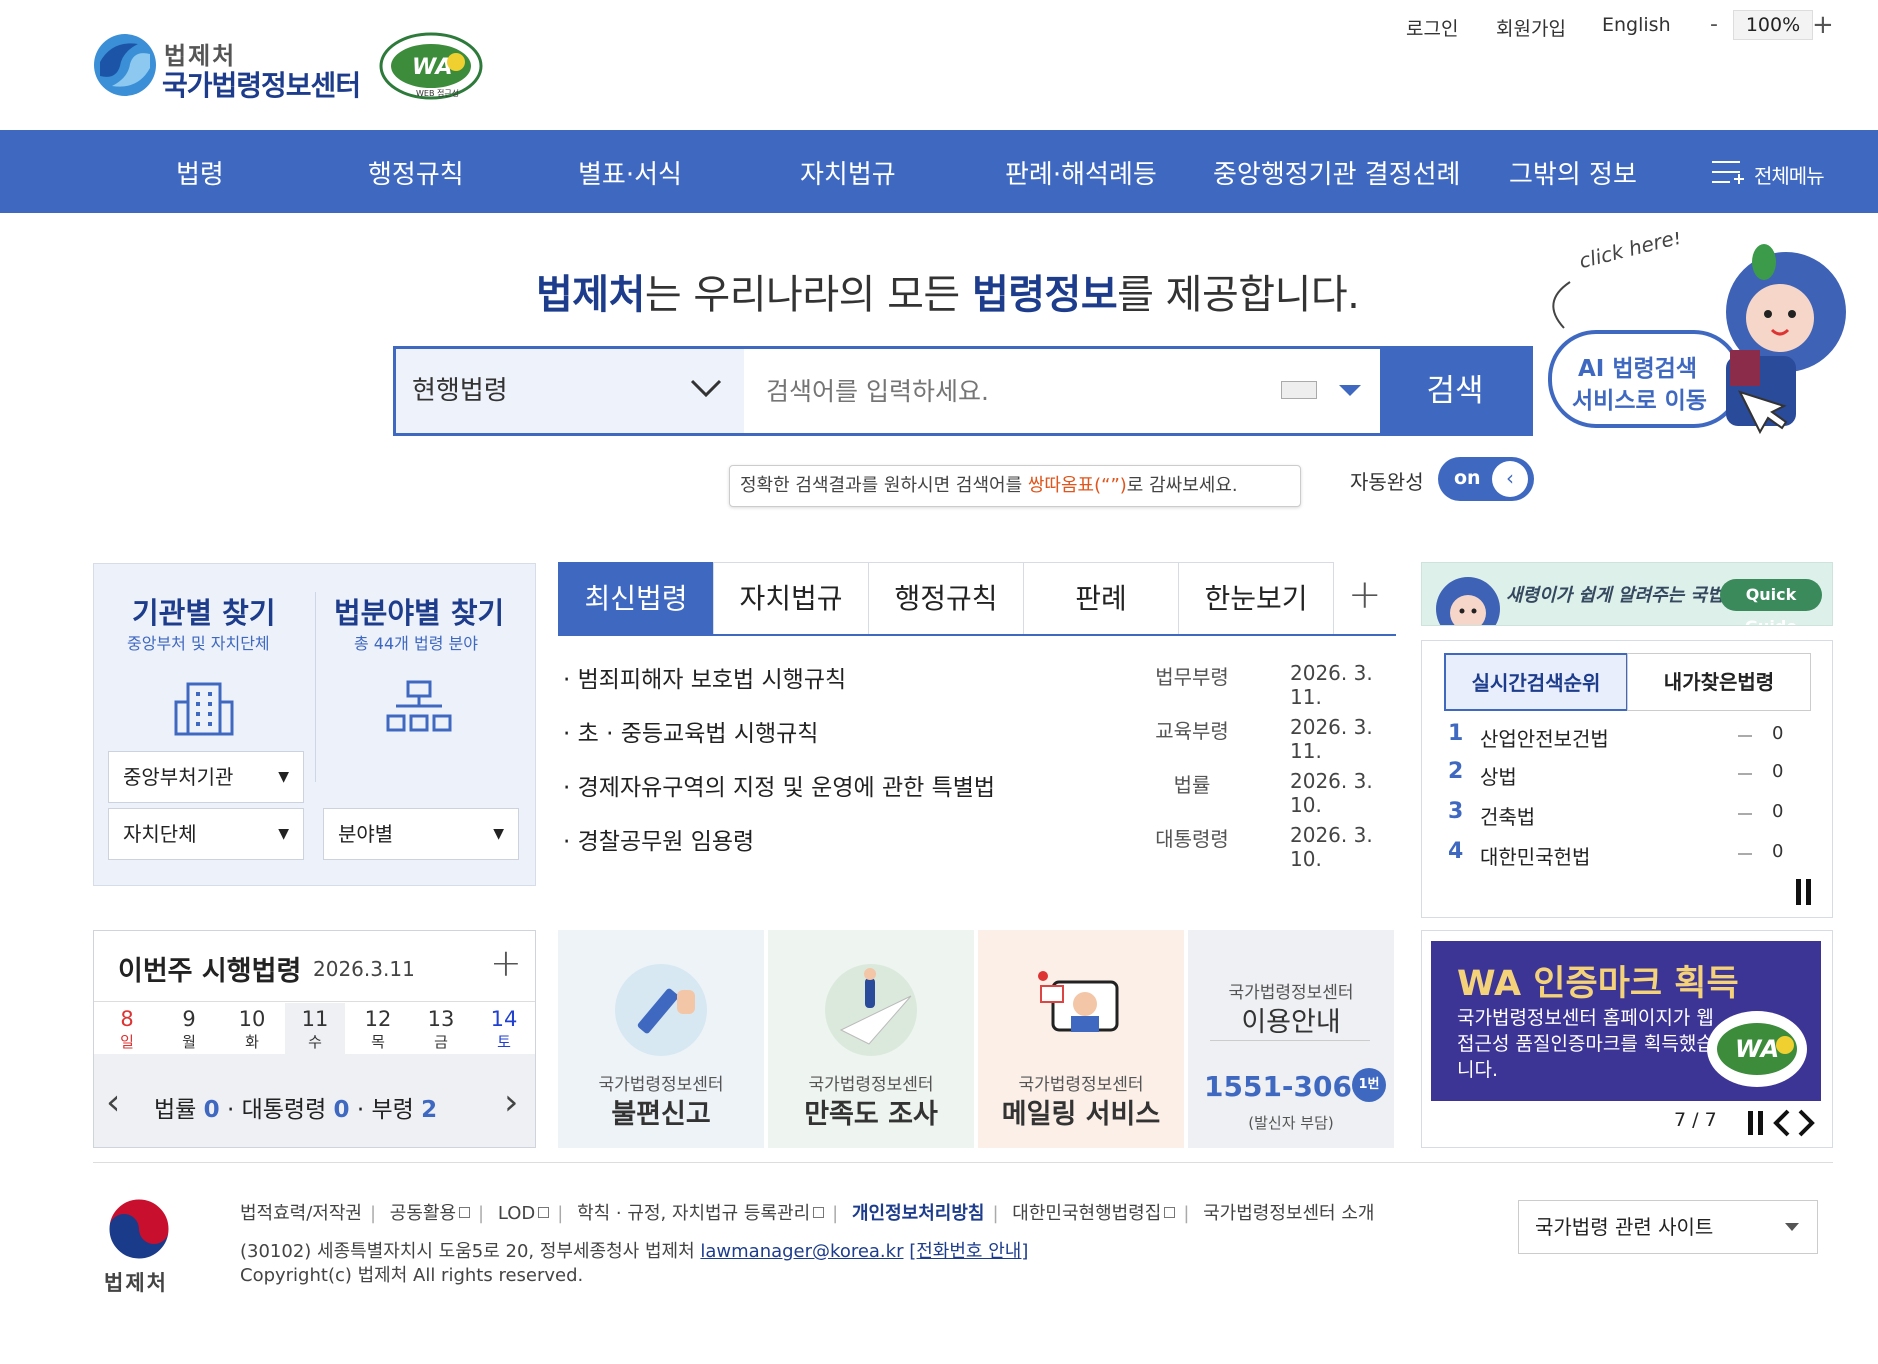  I want to click on phone-number: 1551-3060, so click(1287, 1086).